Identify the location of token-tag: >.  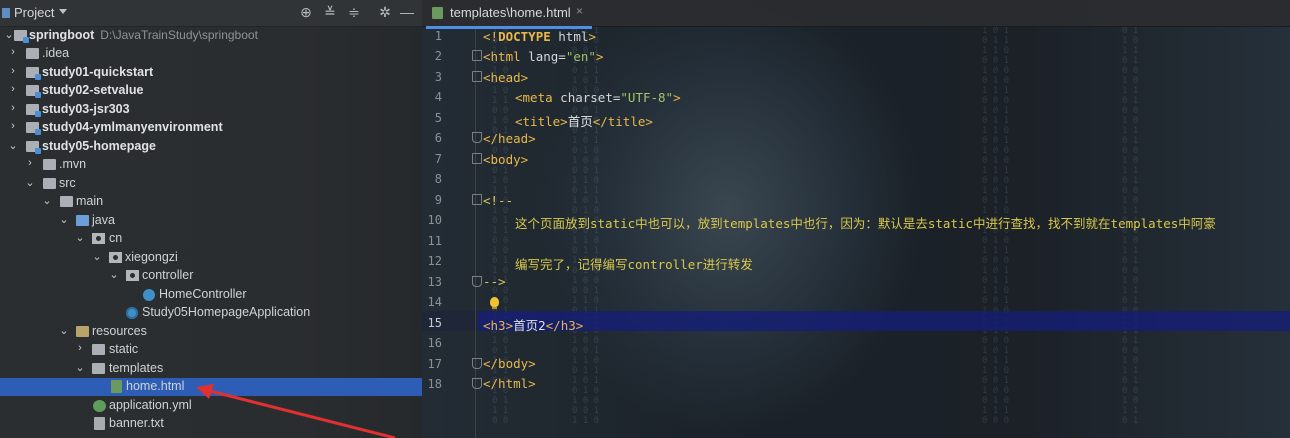
(599, 56).